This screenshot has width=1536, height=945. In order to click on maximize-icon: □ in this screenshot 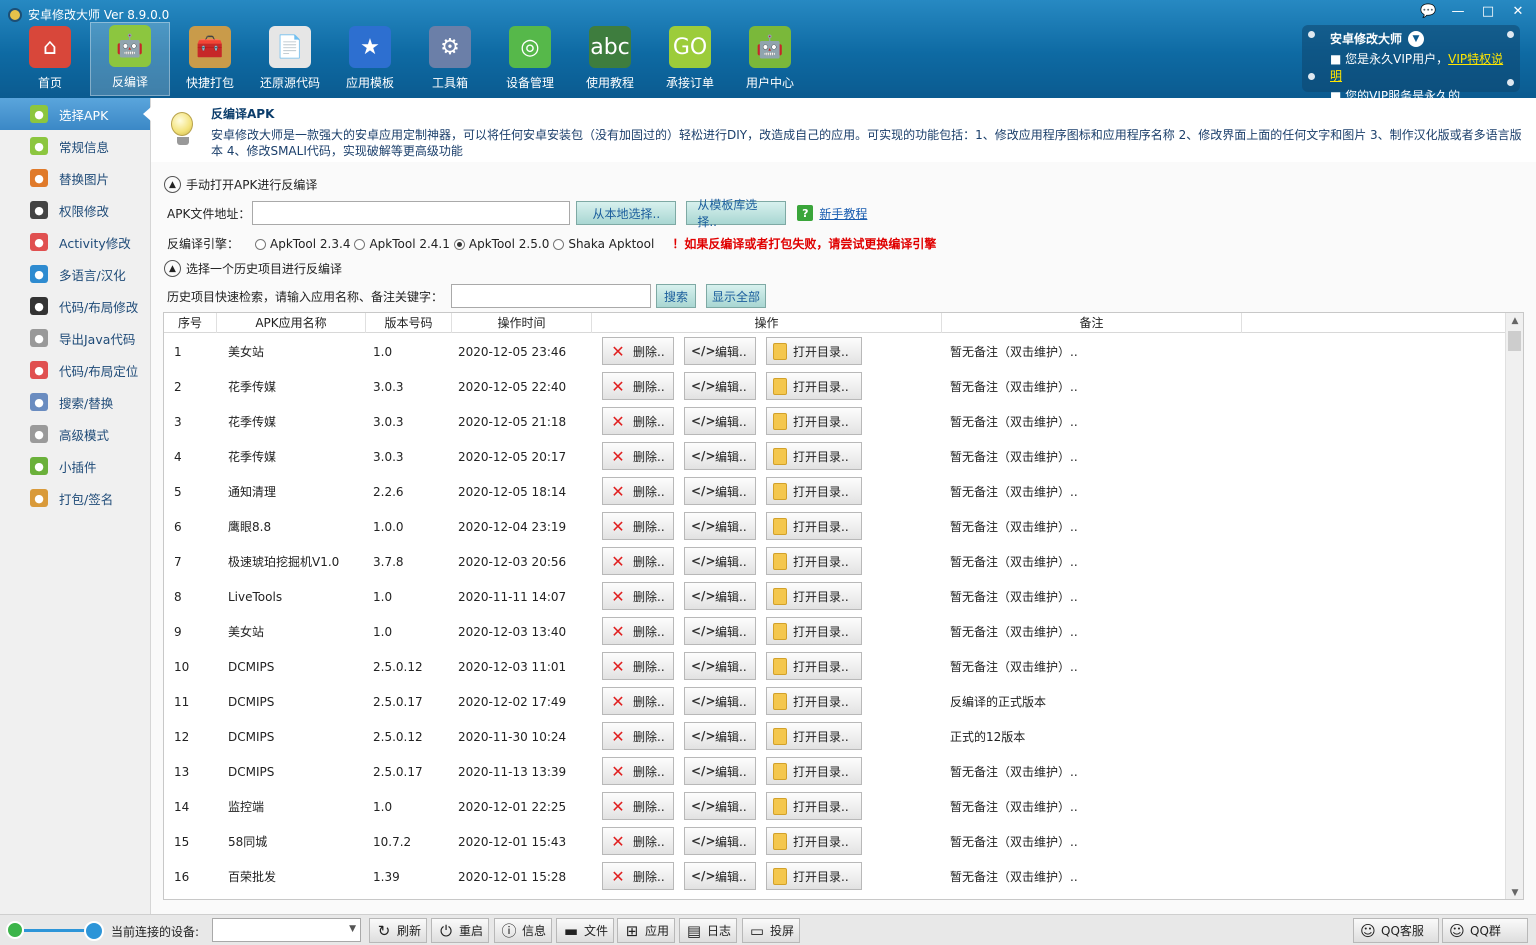, I will do `click(1488, 11)`.